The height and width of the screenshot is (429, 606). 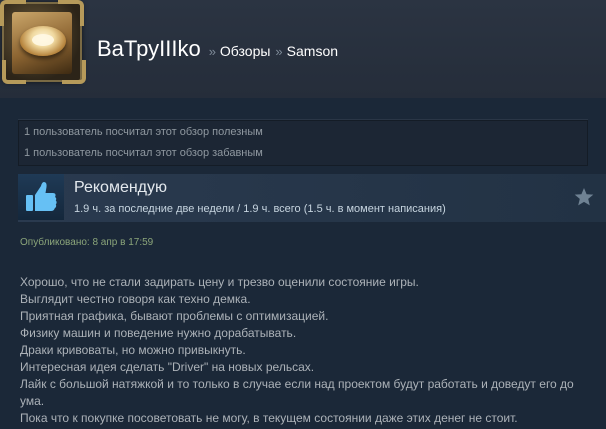 What do you see at coordinates (217, 51) in the screenshot?
I see `breadcrumb: BaТруIIIko » Обзоры » Samson` at bounding box center [217, 51].